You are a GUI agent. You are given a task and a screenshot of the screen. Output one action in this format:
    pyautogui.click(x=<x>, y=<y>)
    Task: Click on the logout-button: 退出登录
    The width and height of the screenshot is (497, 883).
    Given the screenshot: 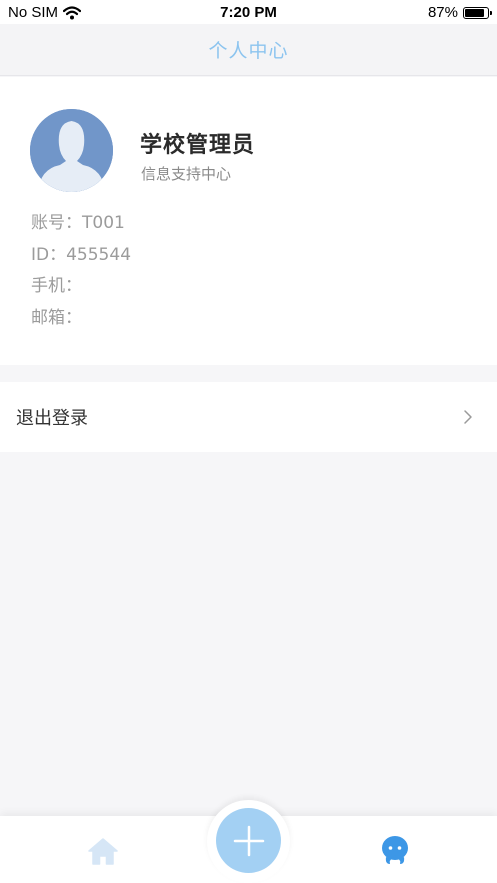 What is the action you would take?
    pyautogui.click(x=248, y=417)
    